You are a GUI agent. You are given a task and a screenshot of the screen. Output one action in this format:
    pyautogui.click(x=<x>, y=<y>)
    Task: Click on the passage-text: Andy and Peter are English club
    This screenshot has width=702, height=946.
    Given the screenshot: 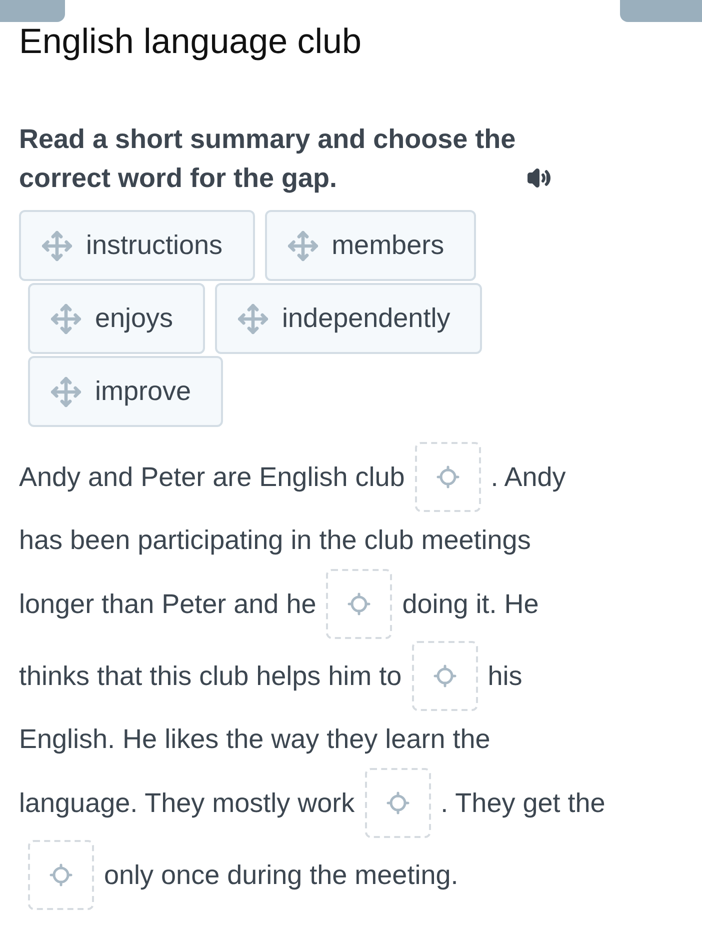 What is the action you would take?
    pyautogui.click(x=212, y=477)
    